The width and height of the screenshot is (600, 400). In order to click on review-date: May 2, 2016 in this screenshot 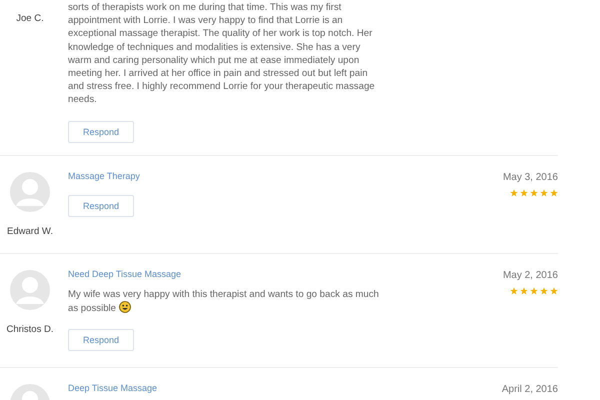, I will do `click(530, 275)`.